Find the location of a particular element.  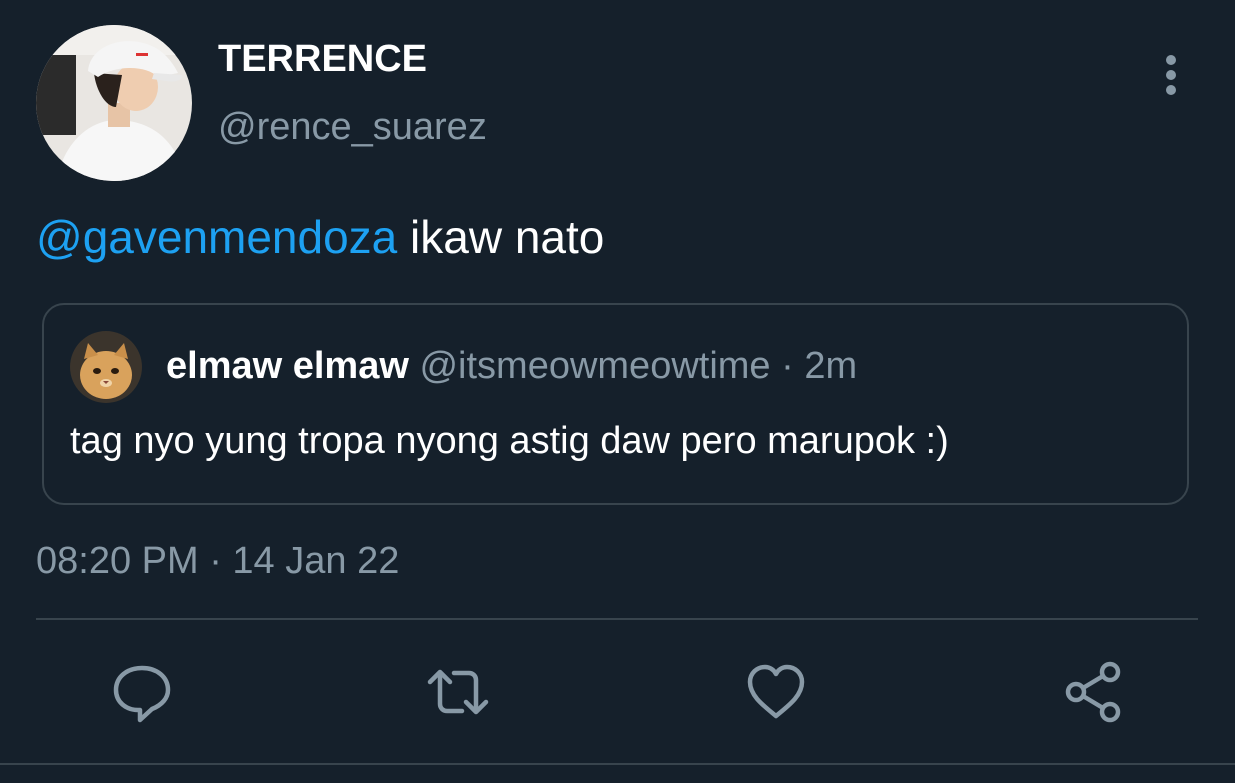

retweet-button is located at coordinates (458, 692).